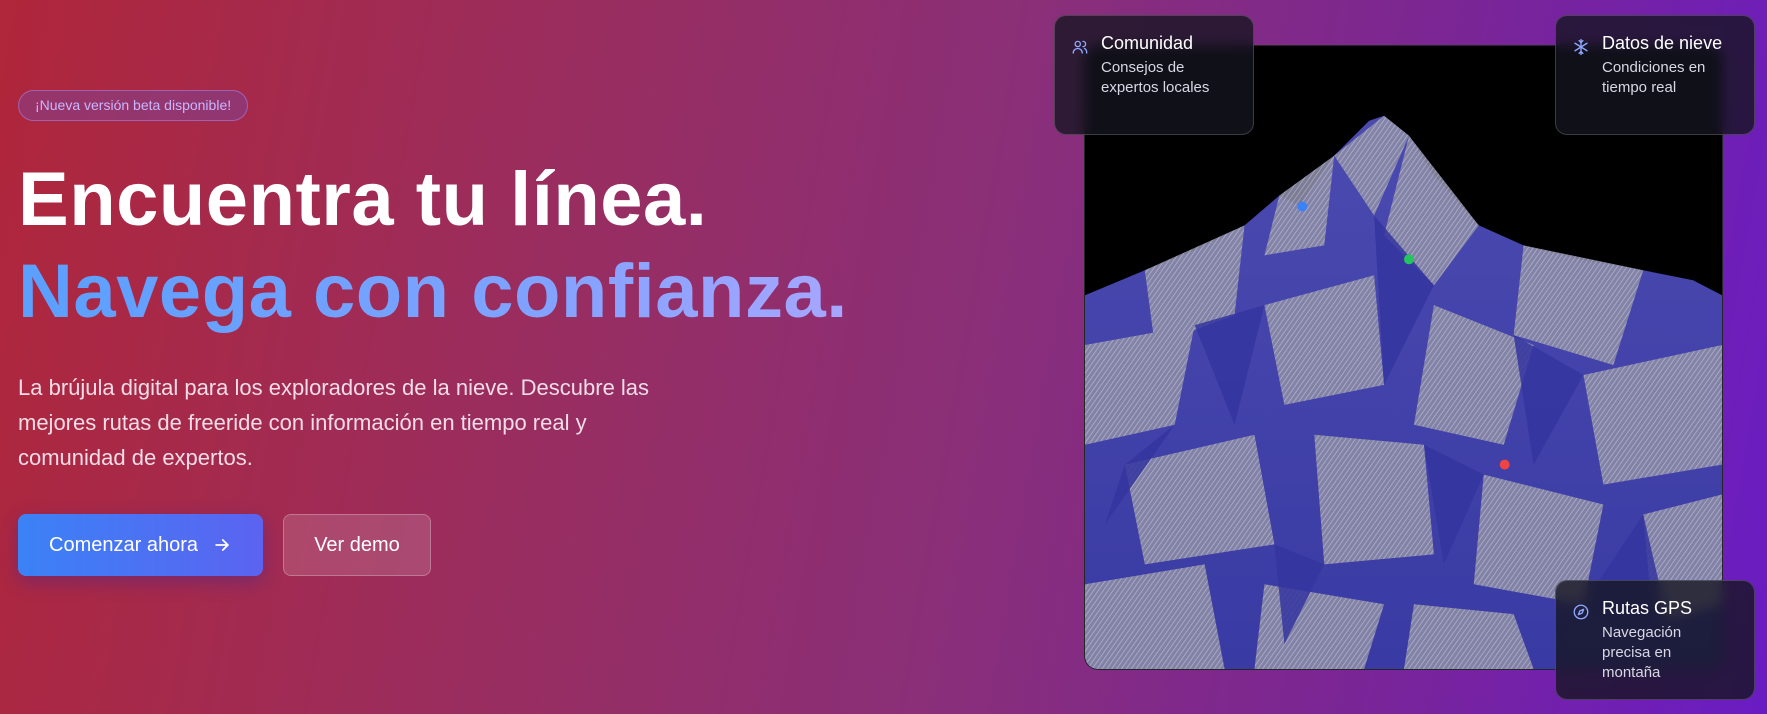 Image resolution: width=1767 pixels, height=714 pixels. What do you see at coordinates (1504, 464) in the screenshot?
I see `route-marker-red` at bounding box center [1504, 464].